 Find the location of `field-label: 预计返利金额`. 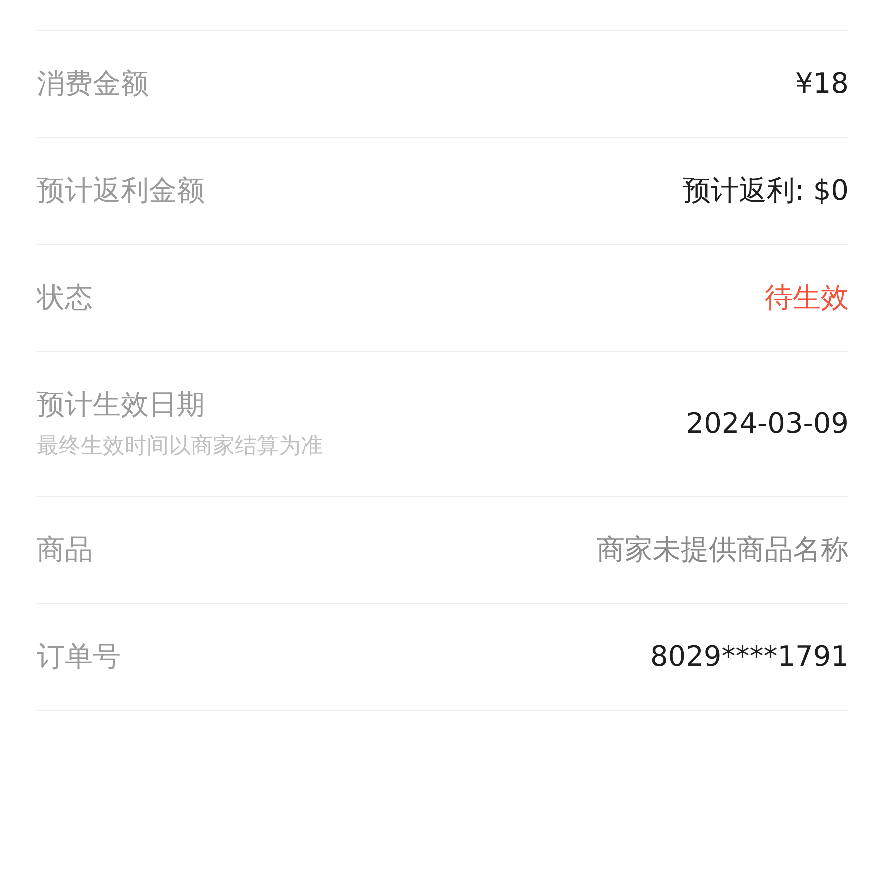

field-label: 预计返利金额 is located at coordinates (121, 191).